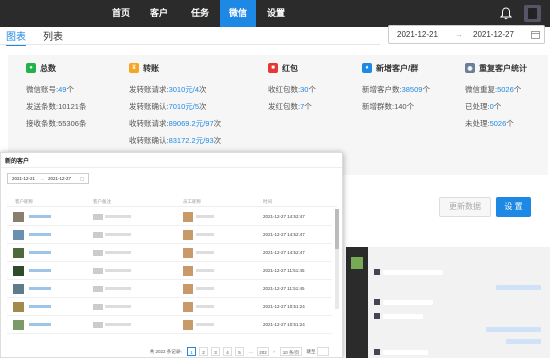 This screenshot has height=358, width=550. What do you see at coordinates (159, 13) in the screenshot?
I see `nav-customers: 客户` at bounding box center [159, 13].